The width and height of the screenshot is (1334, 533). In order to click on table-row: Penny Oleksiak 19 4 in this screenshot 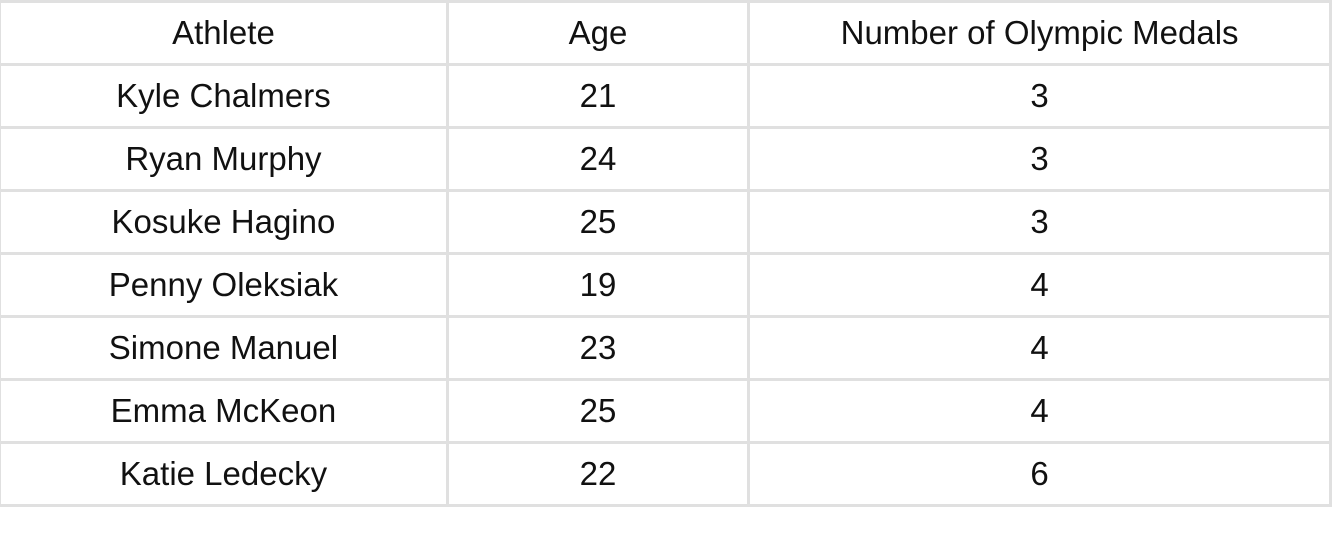, I will do `click(666, 285)`.